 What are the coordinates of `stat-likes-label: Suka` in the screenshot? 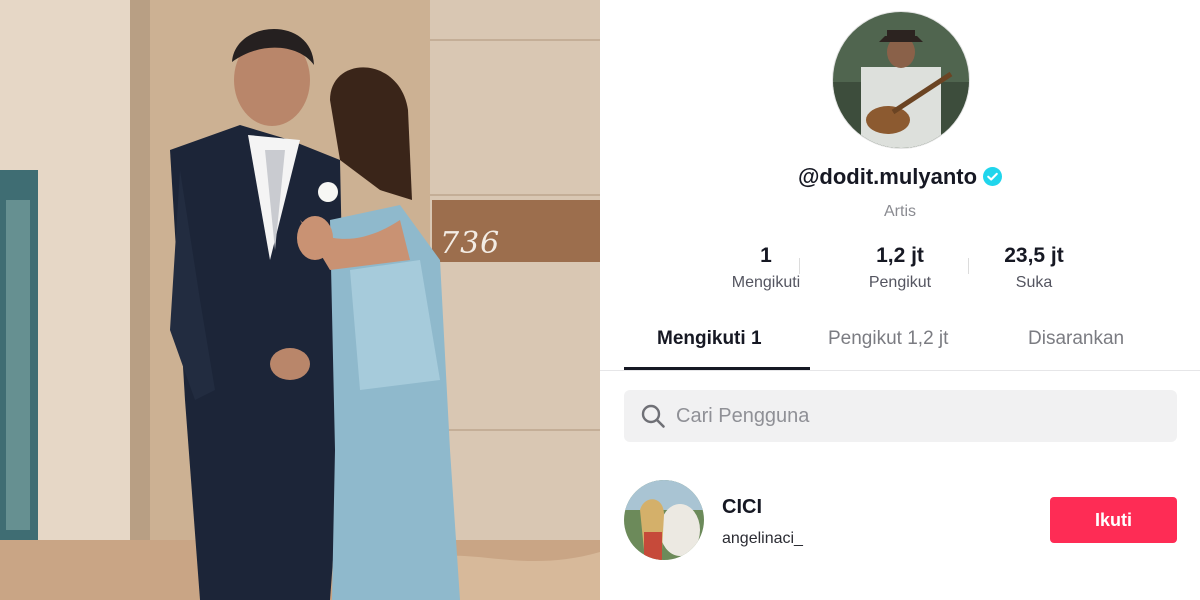 It's located at (1034, 282).